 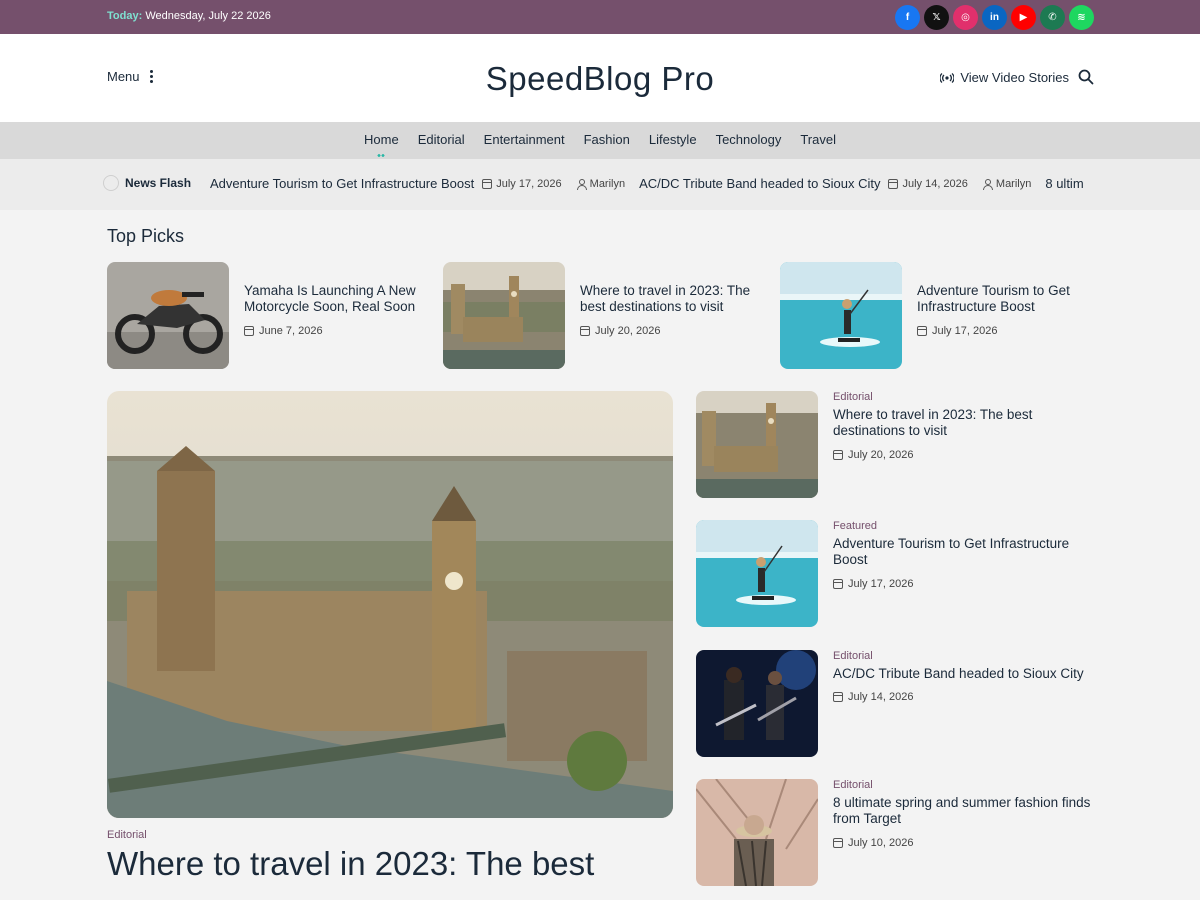 I want to click on side-article-date: July 14, 2026, so click(x=873, y=697).